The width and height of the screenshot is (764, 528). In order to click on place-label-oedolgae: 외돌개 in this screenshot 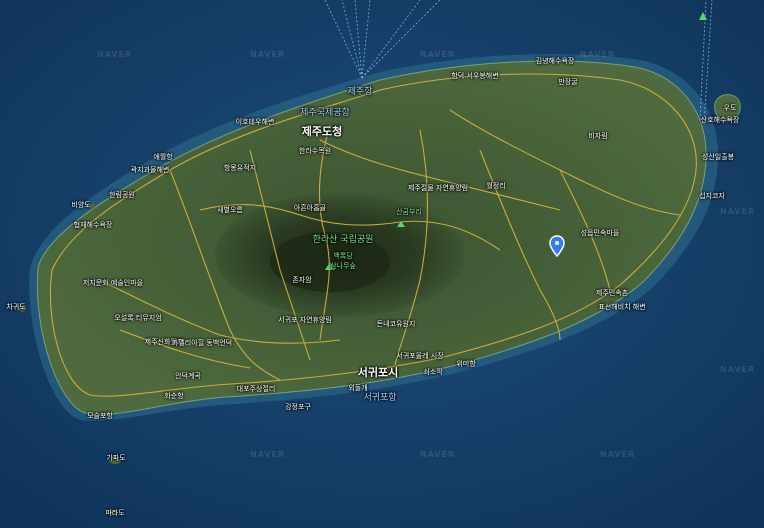, I will do `click(357, 388)`.